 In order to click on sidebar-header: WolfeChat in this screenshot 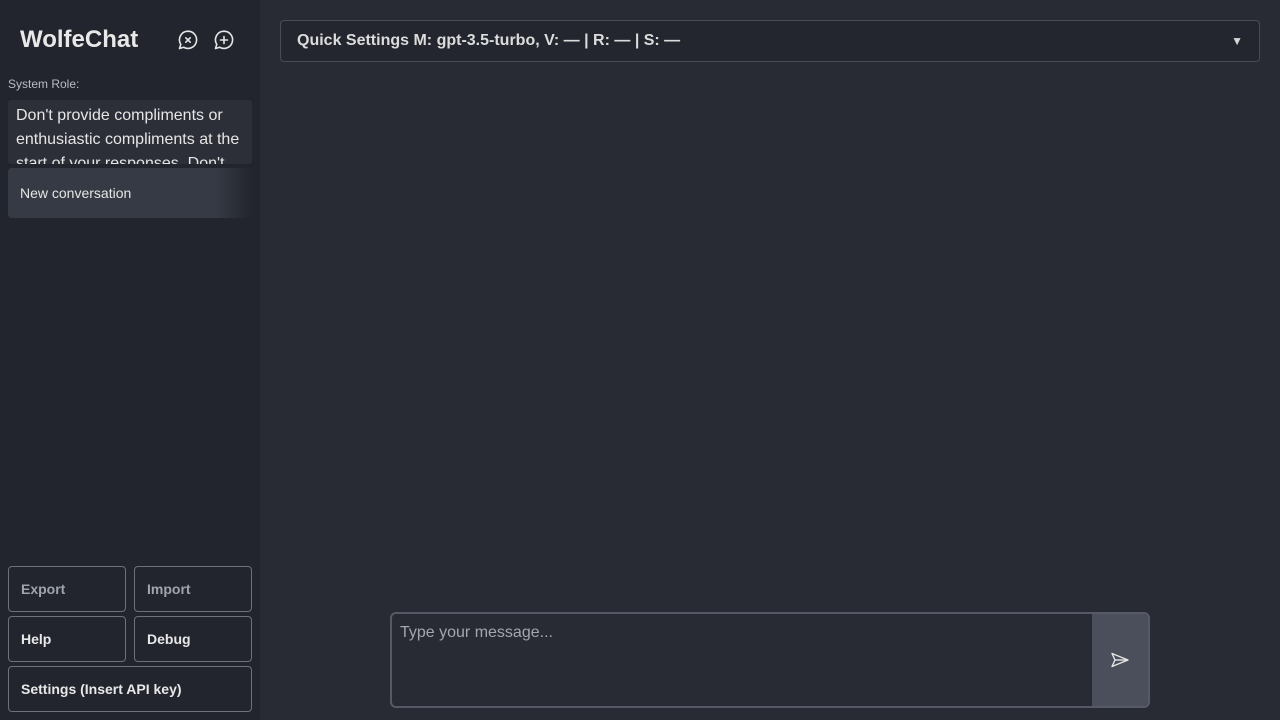, I will do `click(130, 40)`.